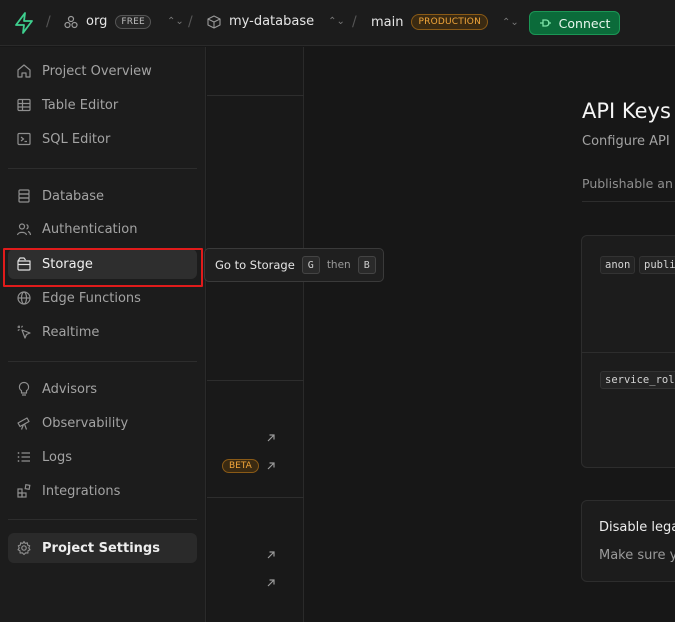 The width and height of the screenshot is (675, 622). What do you see at coordinates (81, 491) in the screenshot?
I see `sidebar-item-label: Integrations` at bounding box center [81, 491].